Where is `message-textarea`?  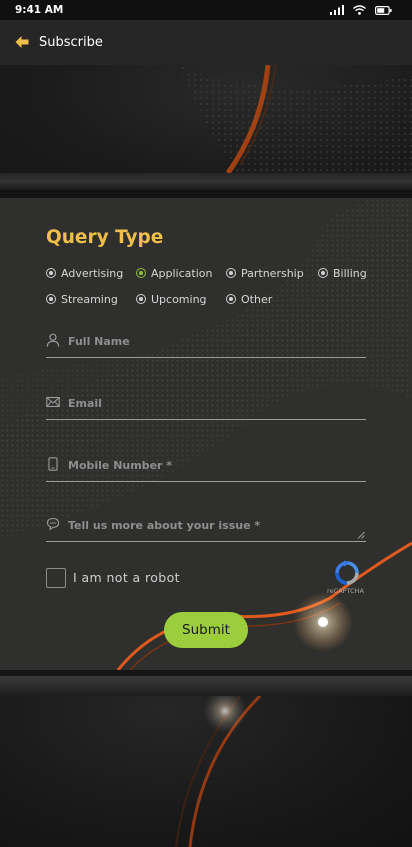 message-textarea is located at coordinates (213, 525).